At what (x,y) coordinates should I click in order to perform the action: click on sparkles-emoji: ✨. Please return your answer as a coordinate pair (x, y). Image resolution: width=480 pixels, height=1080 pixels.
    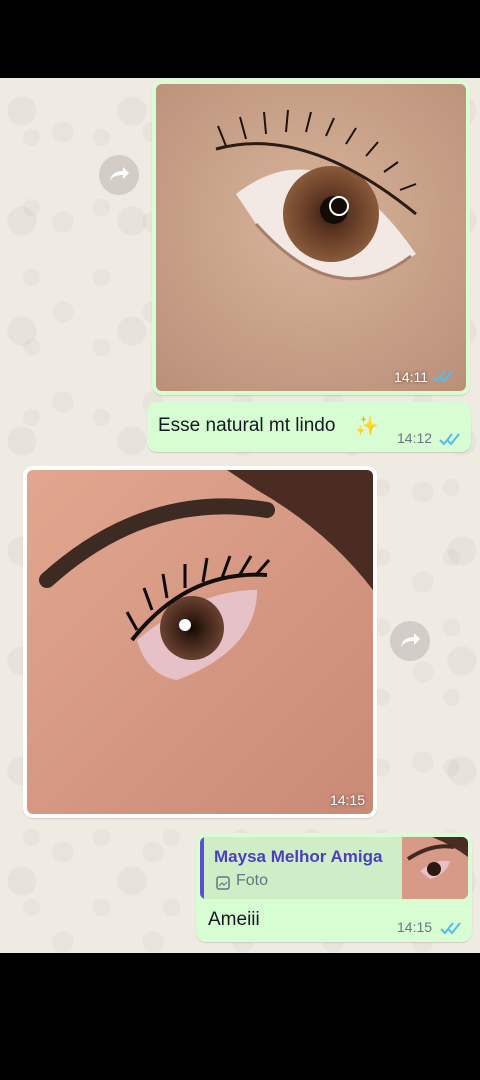
    Looking at the image, I should click on (367, 426).